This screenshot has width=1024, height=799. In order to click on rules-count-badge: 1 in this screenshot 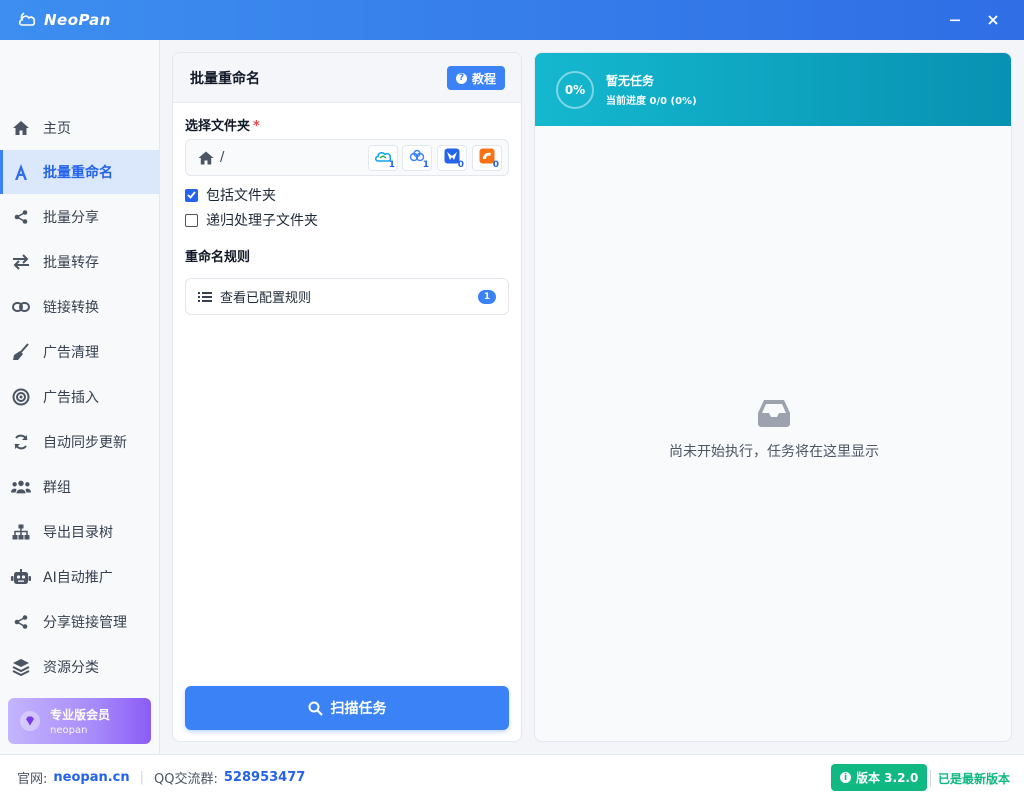, I will do `click(487, 297)`.